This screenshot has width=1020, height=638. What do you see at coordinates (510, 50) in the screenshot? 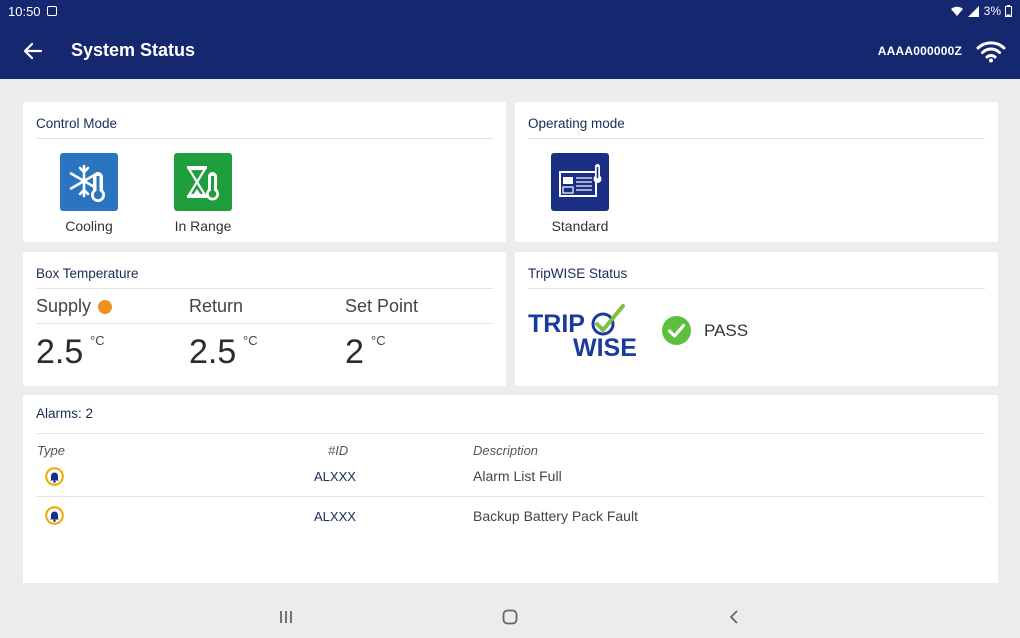
I see `app-bar: System Status AAAA000000Z` at bounding box center [510, 50].